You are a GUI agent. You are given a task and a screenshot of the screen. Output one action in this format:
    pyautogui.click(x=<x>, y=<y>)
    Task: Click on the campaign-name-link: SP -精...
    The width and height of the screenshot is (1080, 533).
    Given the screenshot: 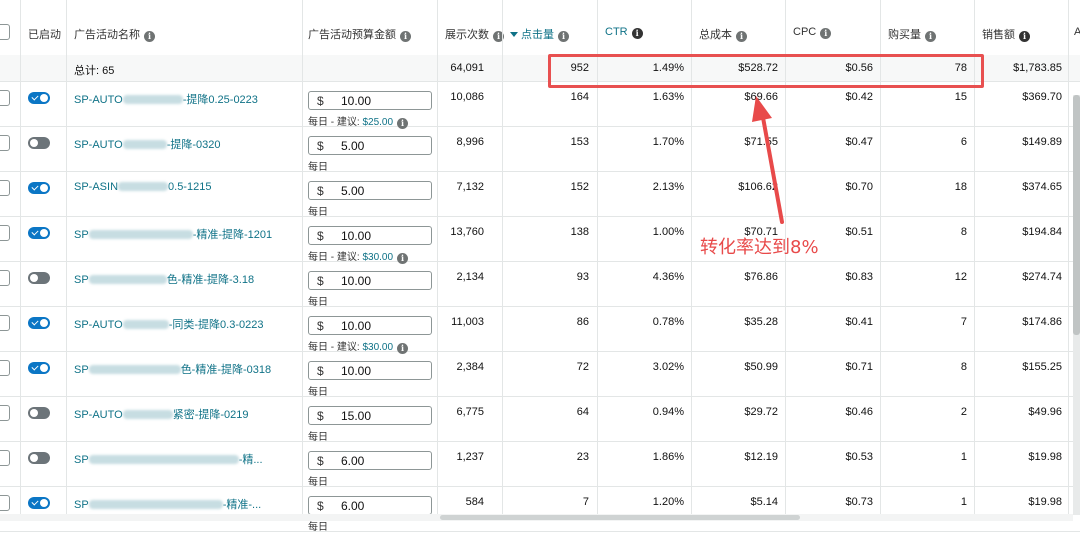 What is the action you would take?
    pyautogui.click(x=168, y=459)
    